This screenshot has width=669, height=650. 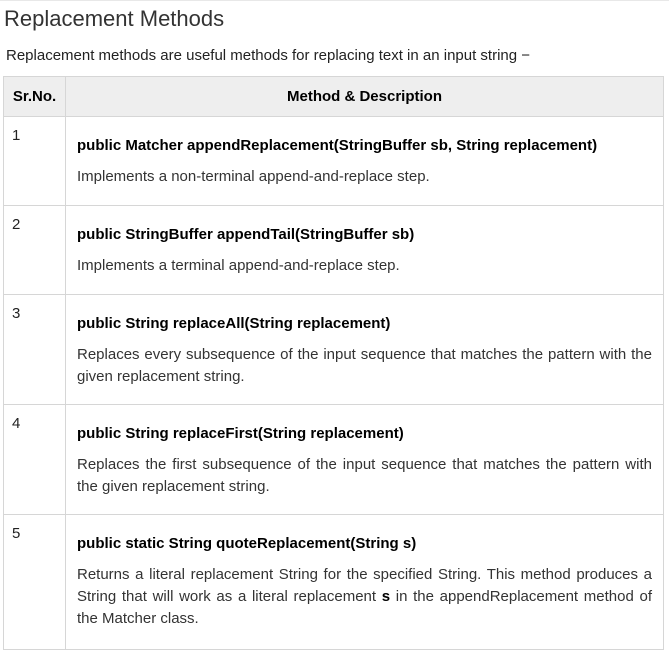 What do you see at coordinates (364, 96) in the screenshot?
I see `column-header-method: Method & Description` at bounding box center [364, 96].